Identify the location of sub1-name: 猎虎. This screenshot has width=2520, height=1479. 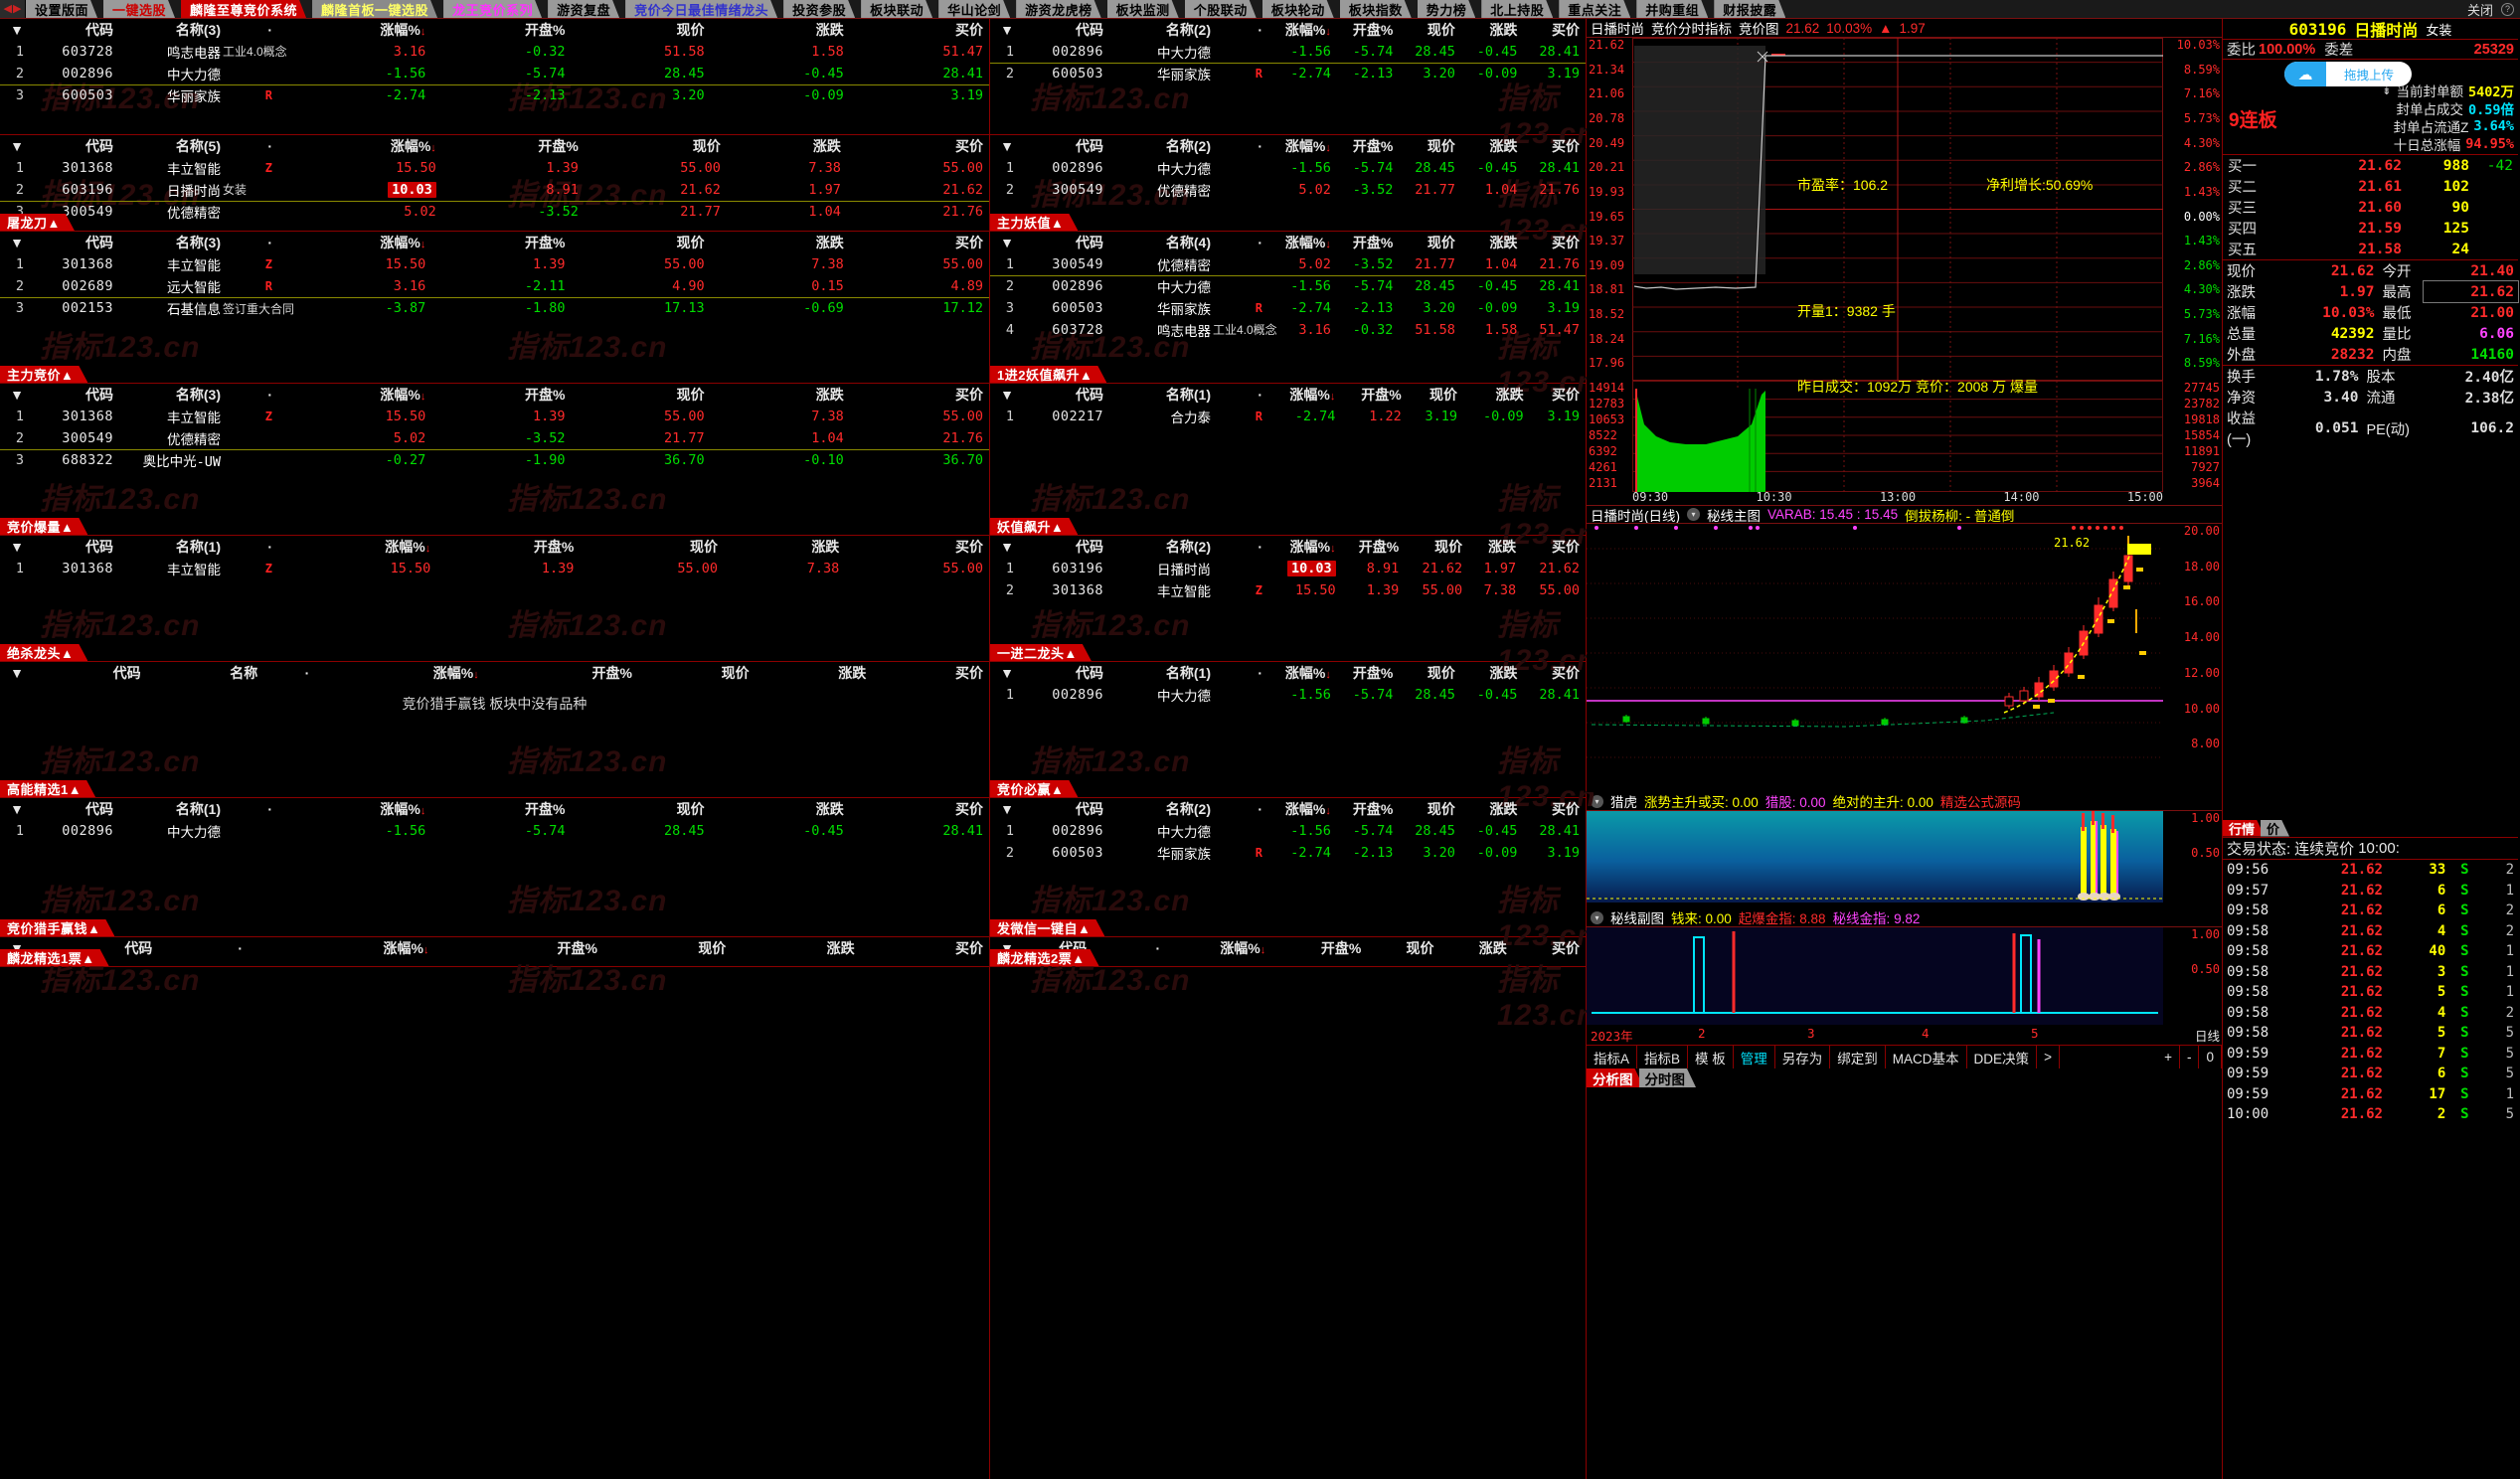
(1623, 801).